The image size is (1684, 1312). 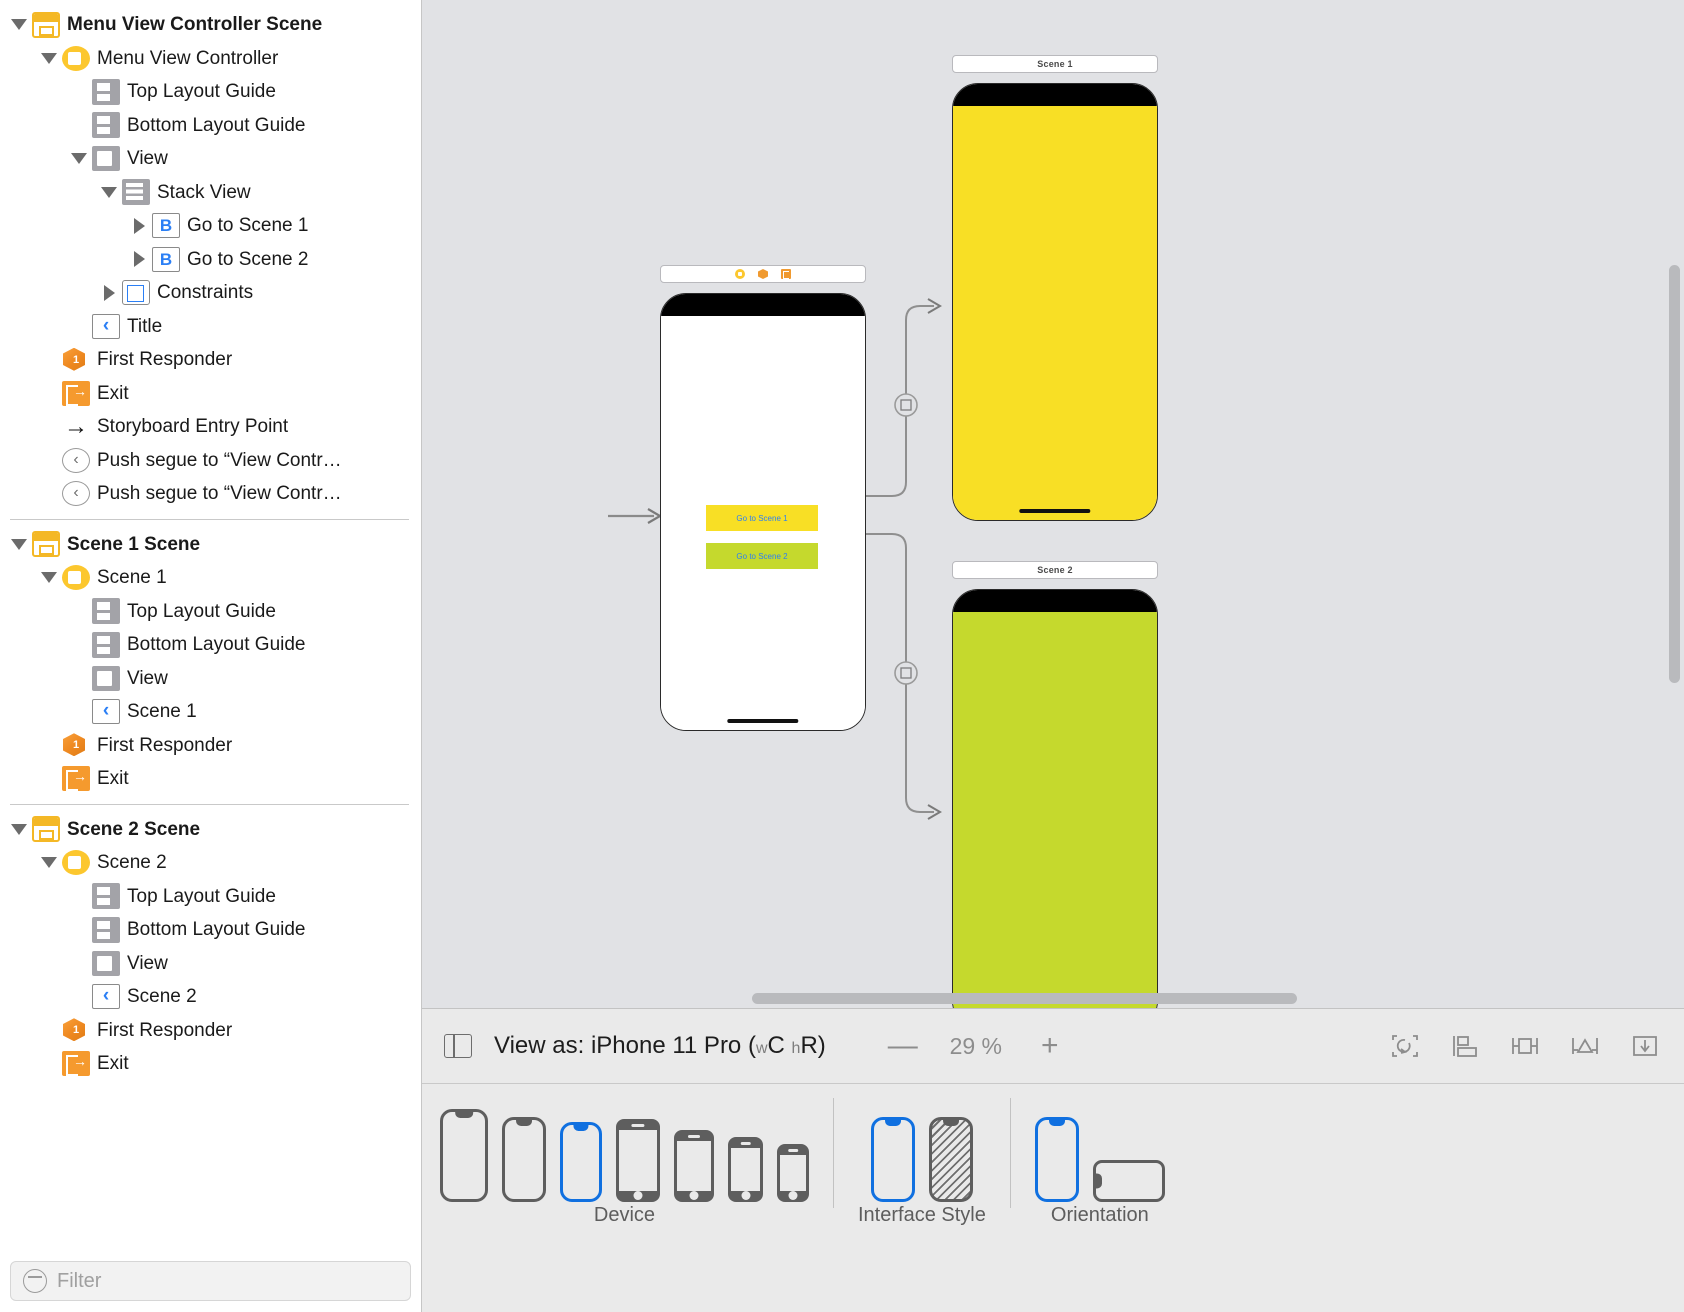 What do you see at coordinates (976, 1046) in the screenshot?
I see `zoom-level-value: 29 %` at bounding box center [976, 1046].